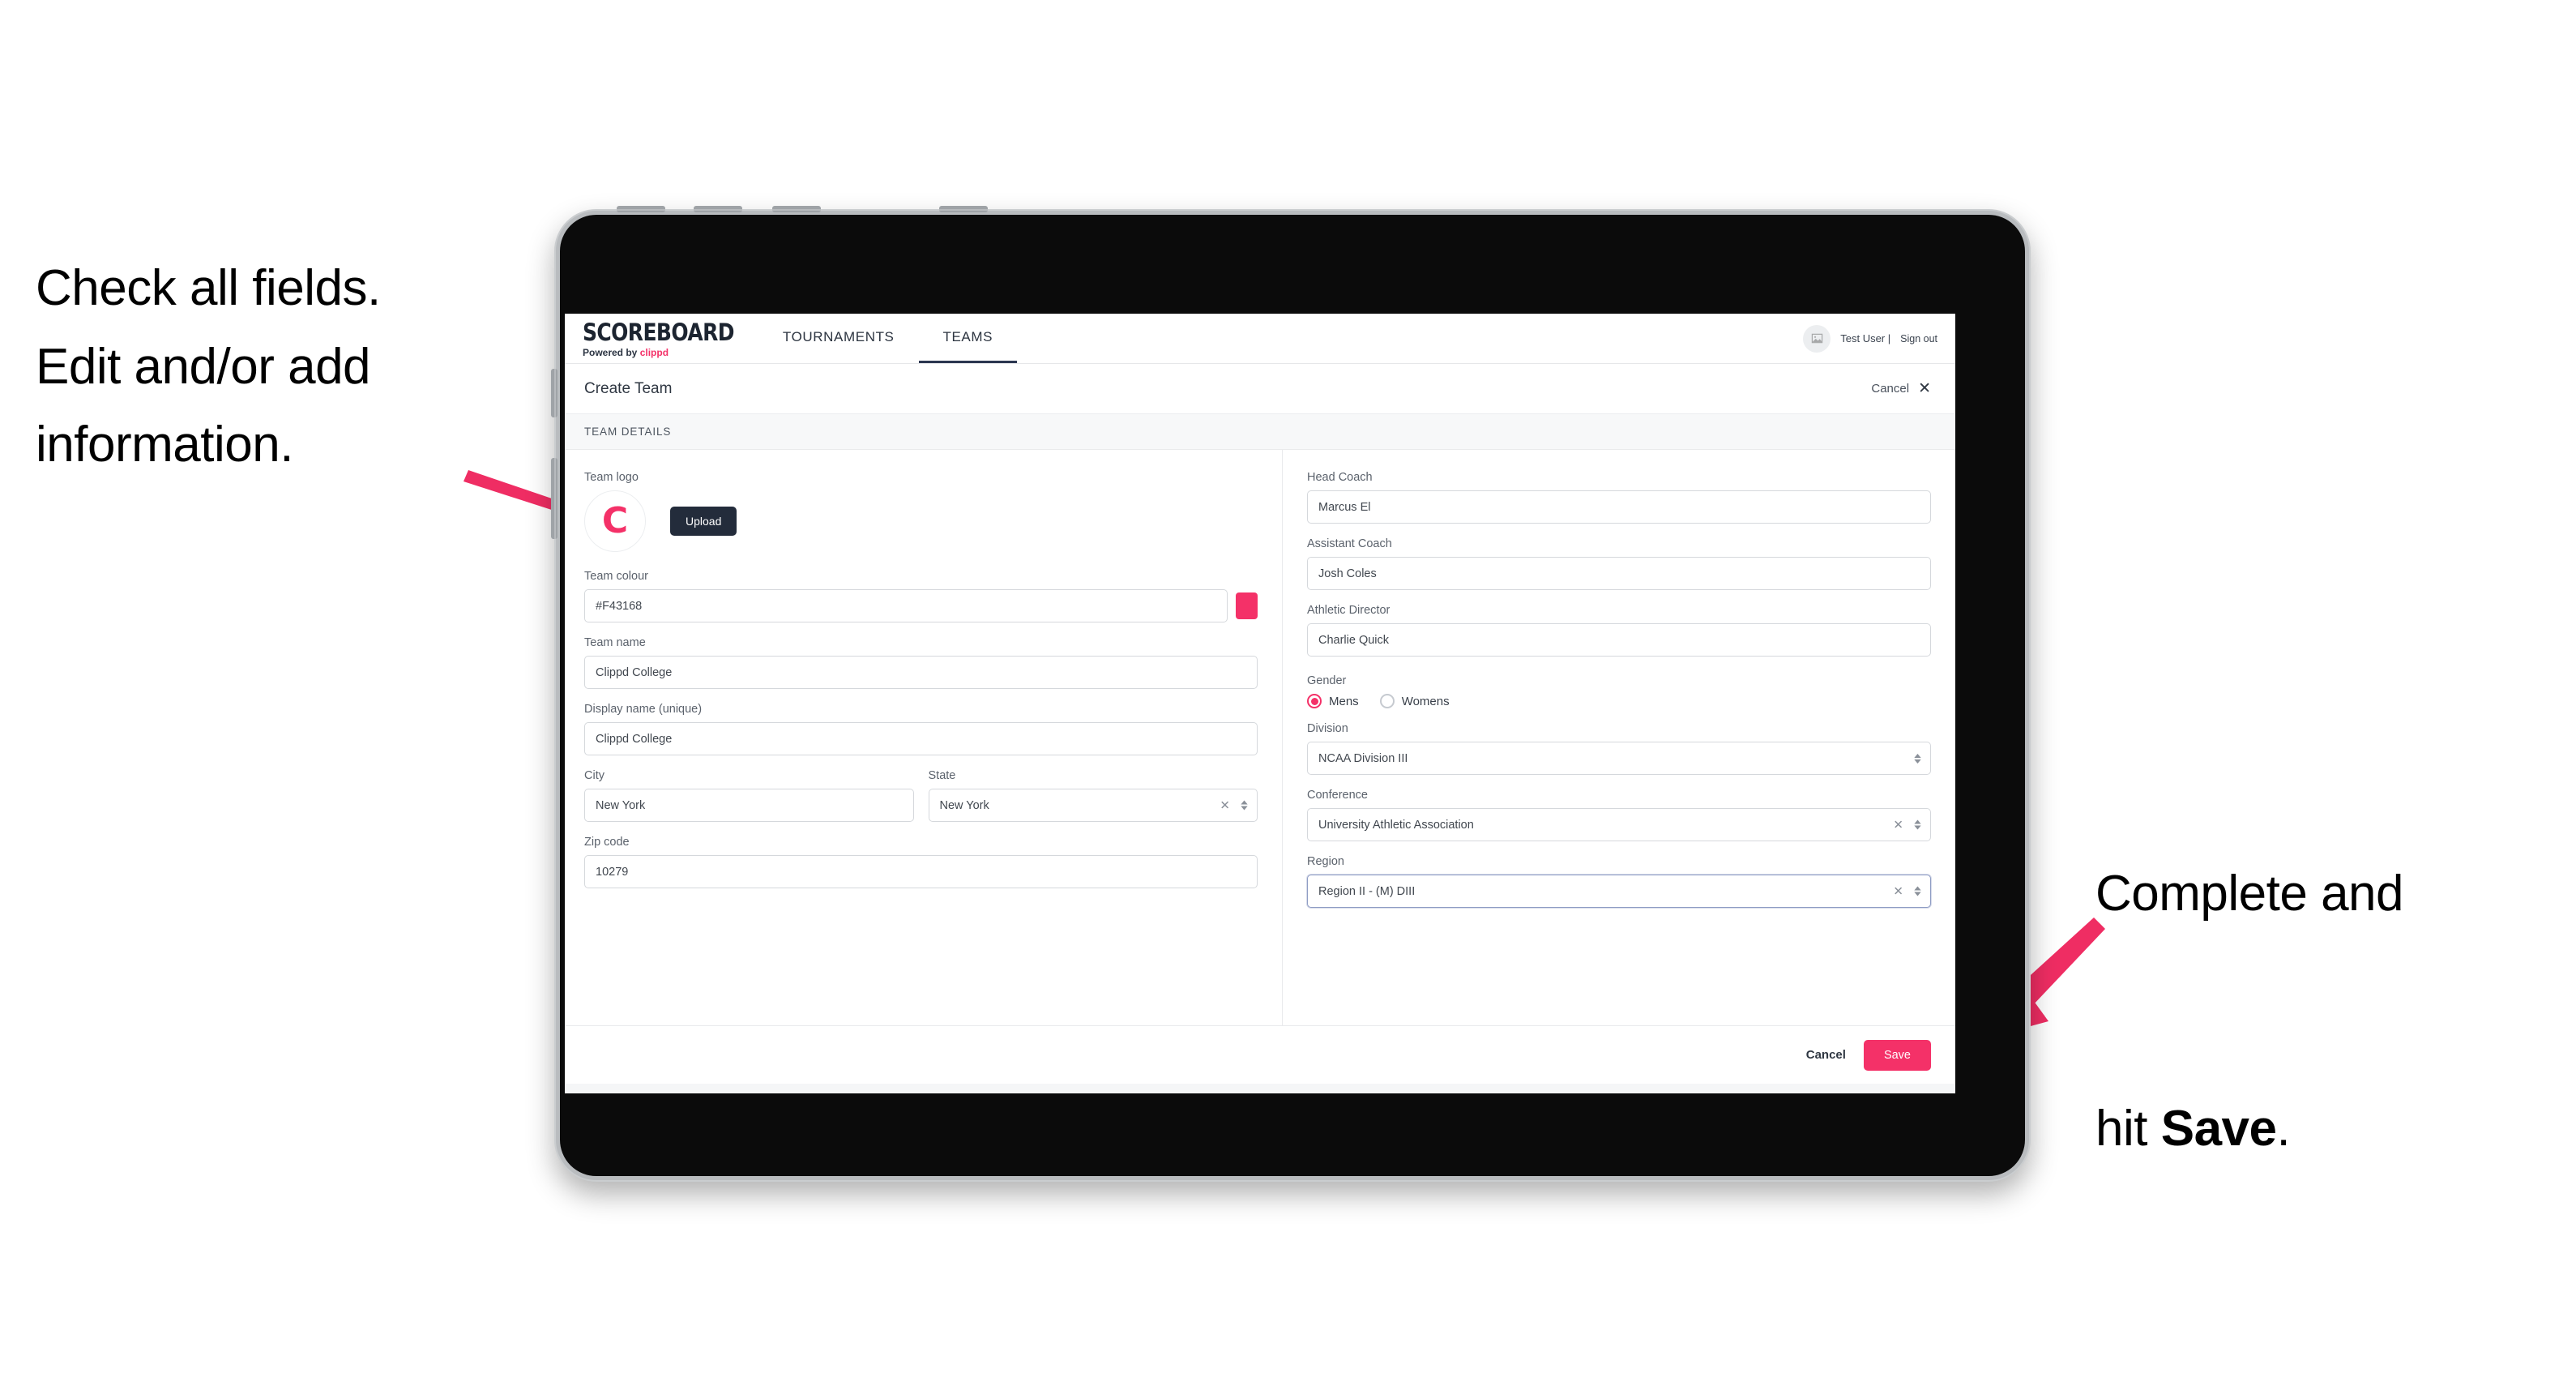 The width and height of the screenshot is (2576, 1386). I want to click on field-head-coach: Head Coach Marcus El, so click(1619, 497).